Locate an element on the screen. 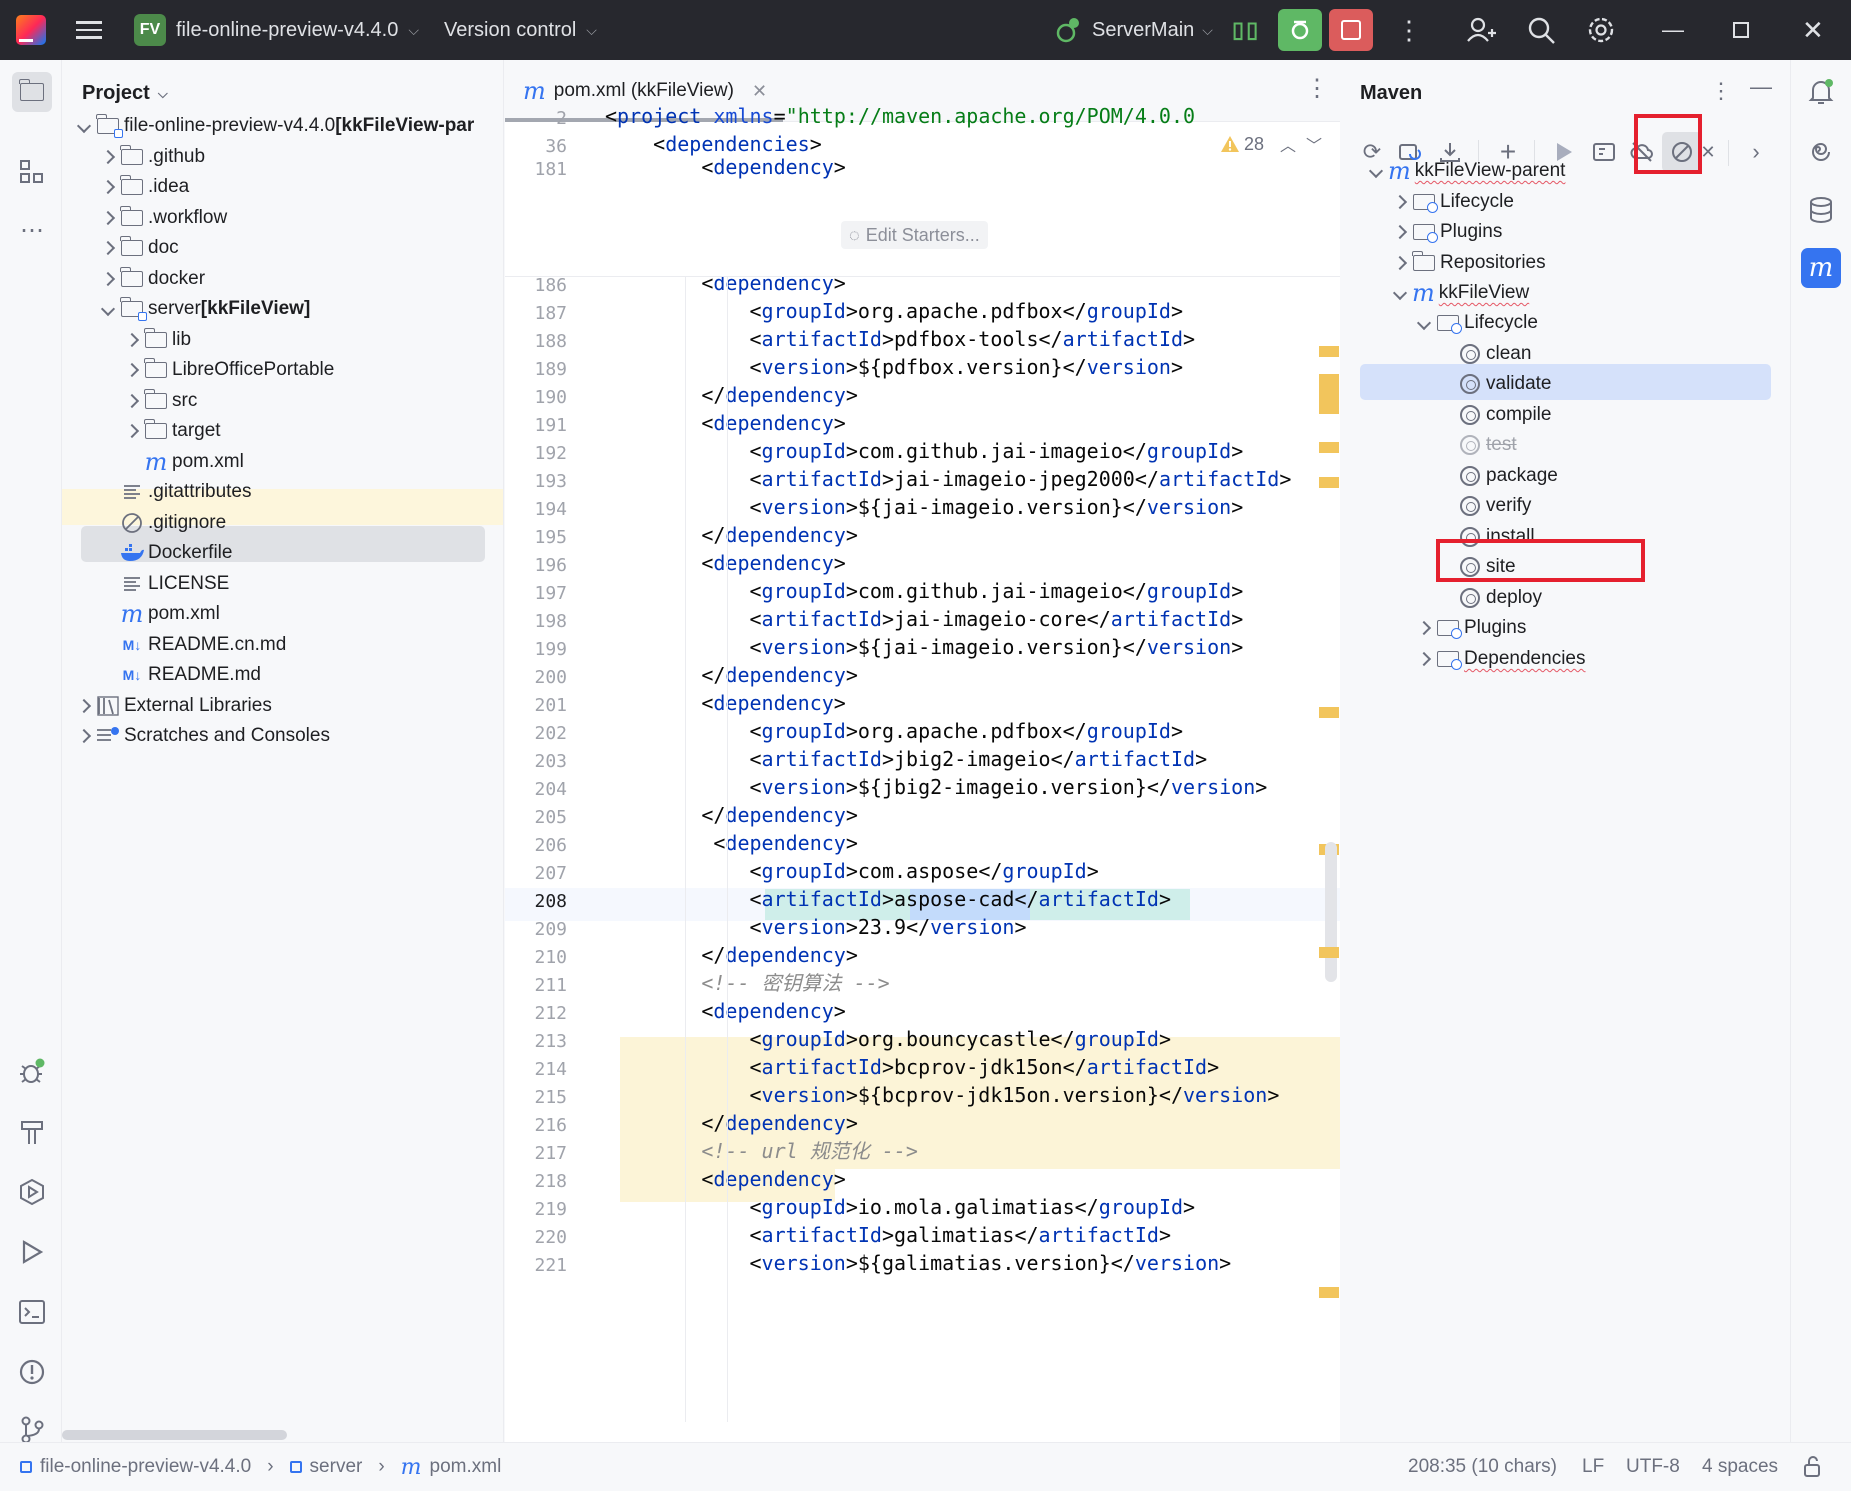 The image size is (1851, 1491). maximize-window-icon is located at coordinates (1741, 30).